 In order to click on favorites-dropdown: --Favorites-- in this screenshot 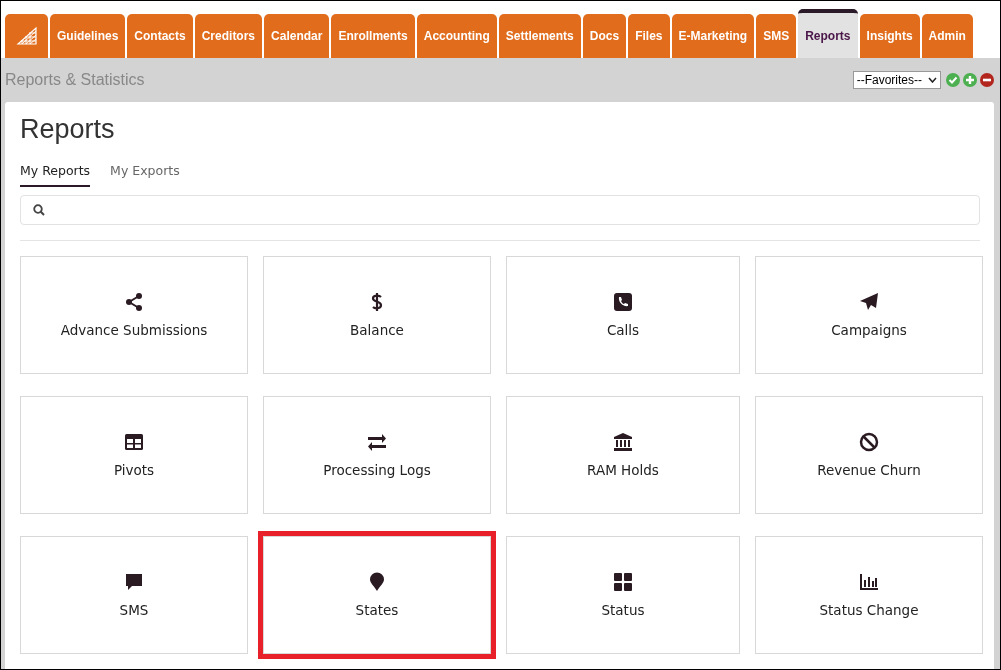, I will do `click(896, 80)`.